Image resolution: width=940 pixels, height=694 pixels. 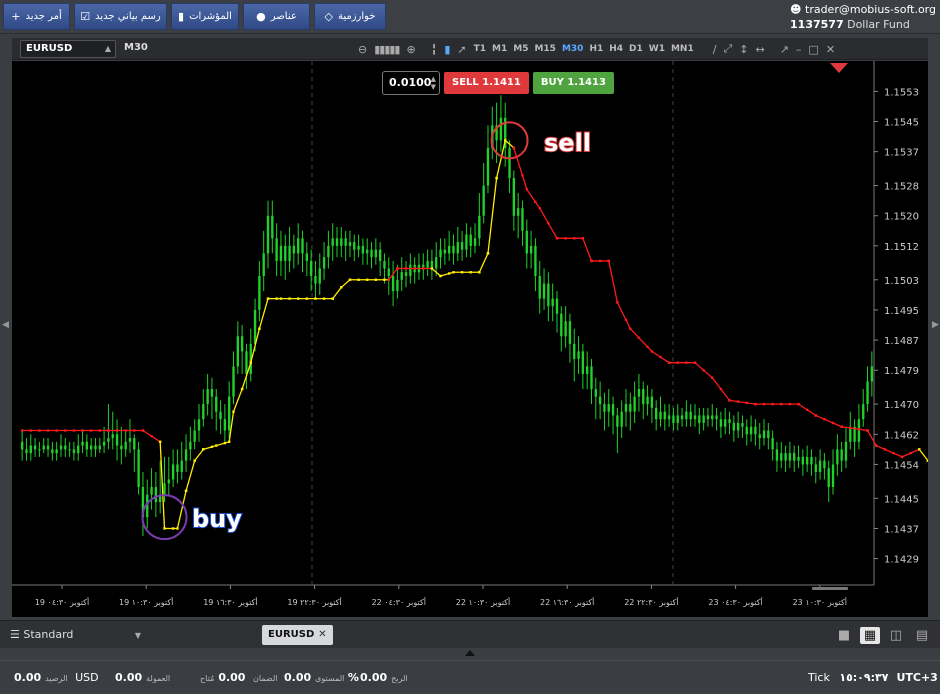 What do you see at coordinates (596, 49) in the screenshot?
I see `timeframe-h1: H1` at bounding box center [596, 49].